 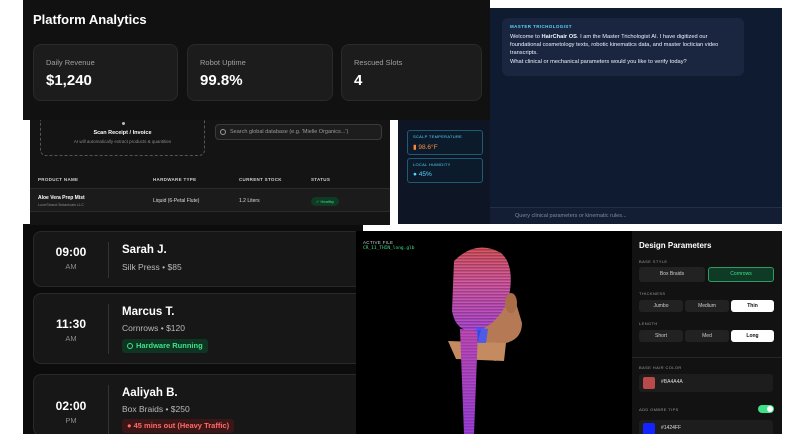 I want to click on product-name: Aloe Vera Prep Mist, so click(x=61, y=198).